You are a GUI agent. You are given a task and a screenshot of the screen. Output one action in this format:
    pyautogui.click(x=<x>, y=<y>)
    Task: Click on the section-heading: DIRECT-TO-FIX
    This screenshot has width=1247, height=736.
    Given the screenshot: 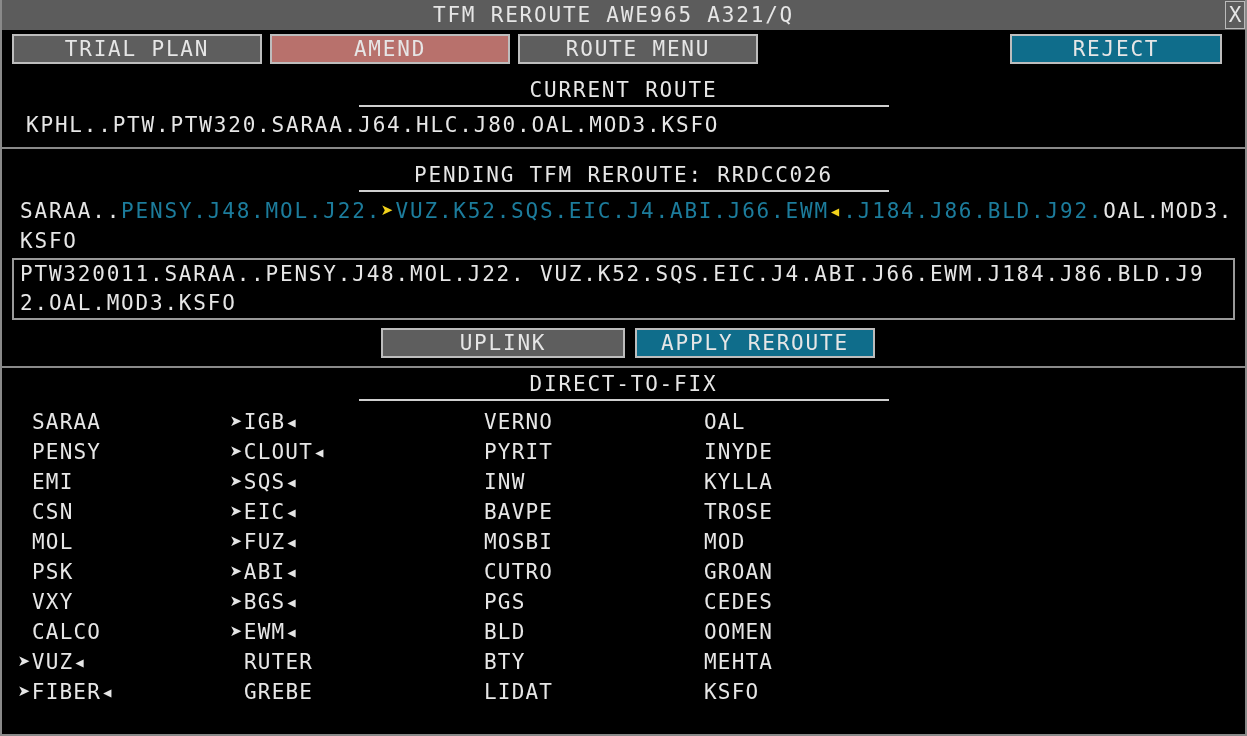 What is the action you would take?
    pyautogui.click(x=623, y=384)
    